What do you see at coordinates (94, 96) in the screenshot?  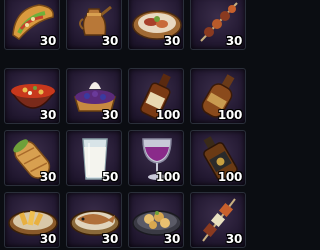 I see `berry-tart-slot: 30` at bounding box center [94, 96].